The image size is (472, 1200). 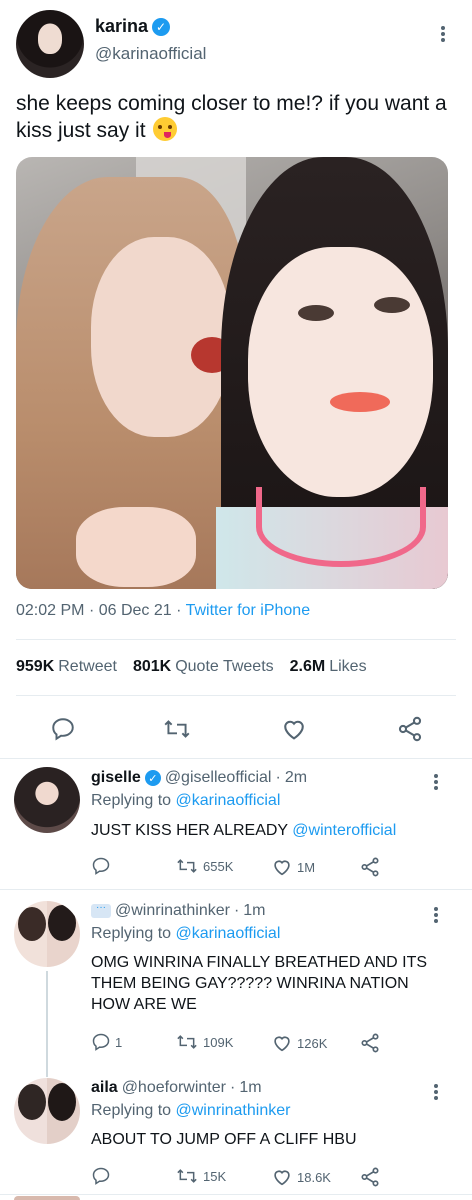 What do you see at coordinates (301, 1177) in the screenshot?
I see `like-button: 18.6K` at bounding box center [301, 1177].